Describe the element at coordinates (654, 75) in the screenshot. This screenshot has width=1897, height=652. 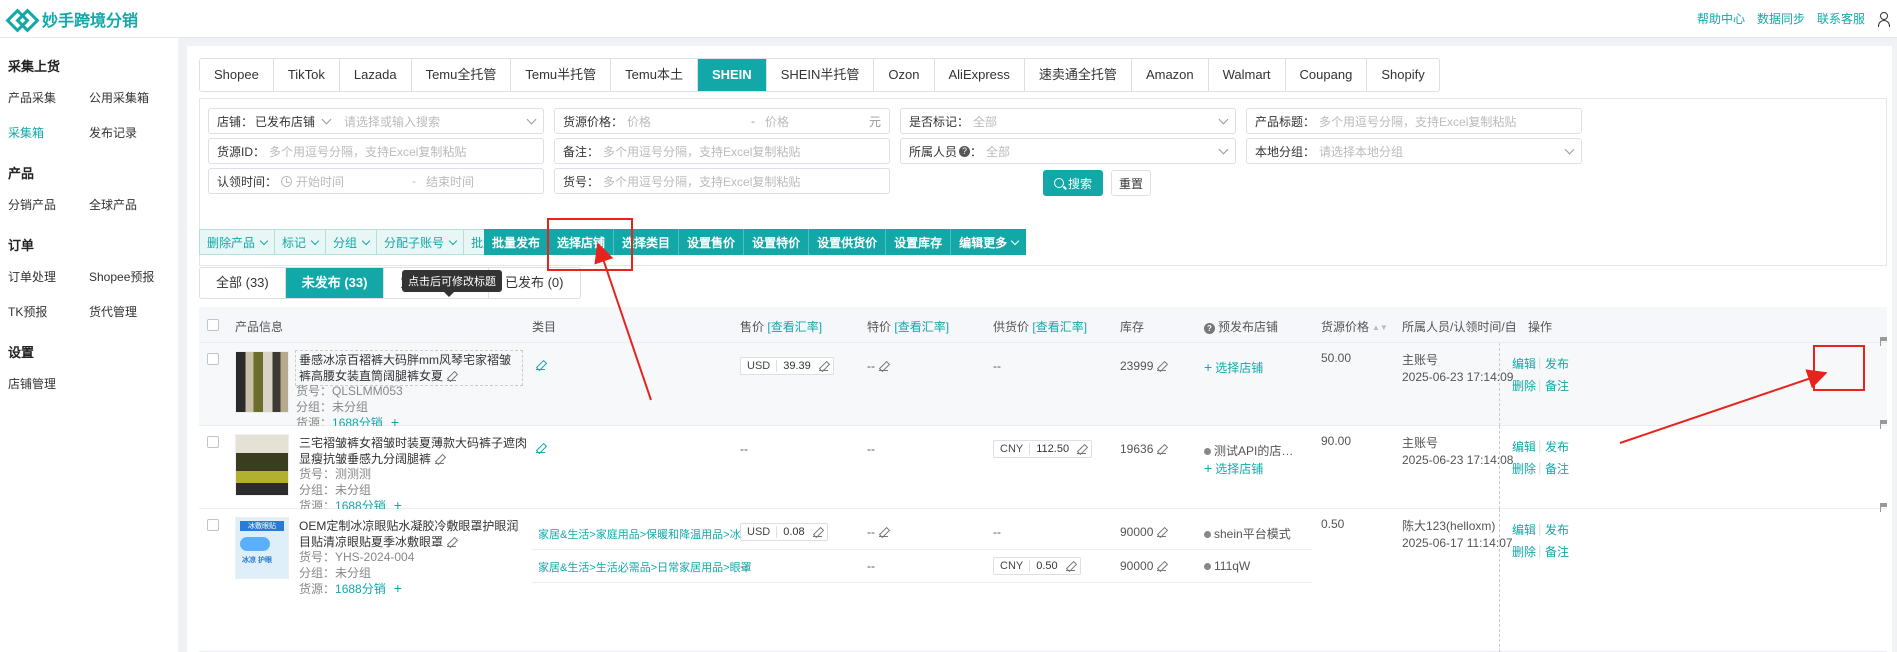
I see `tab-temu-local: Temu本土` at that location.